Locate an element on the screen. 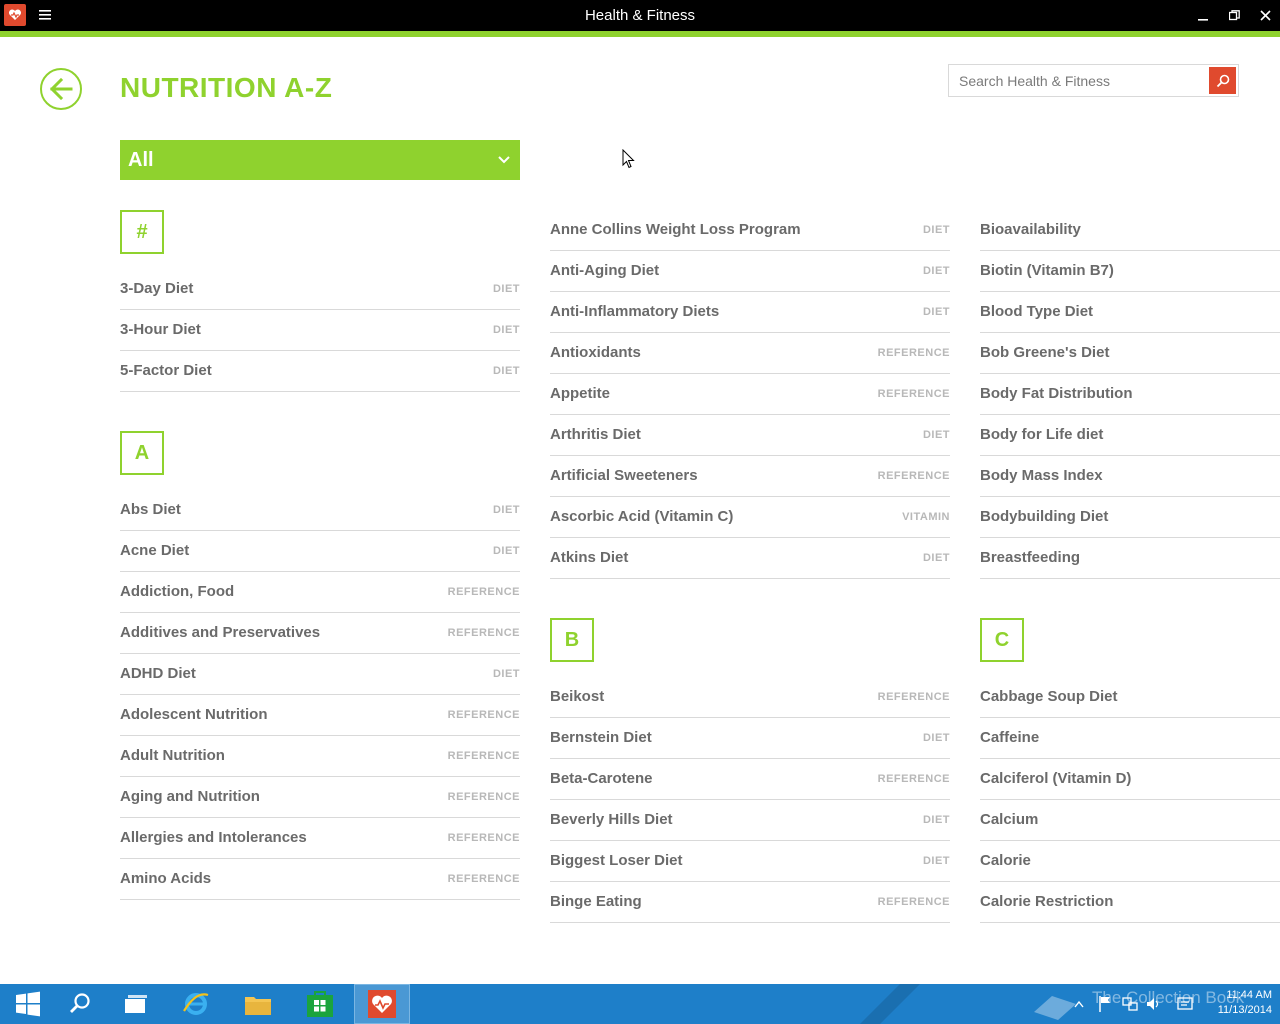  list-item-name: Beikost is located at coordinates (577, 696).